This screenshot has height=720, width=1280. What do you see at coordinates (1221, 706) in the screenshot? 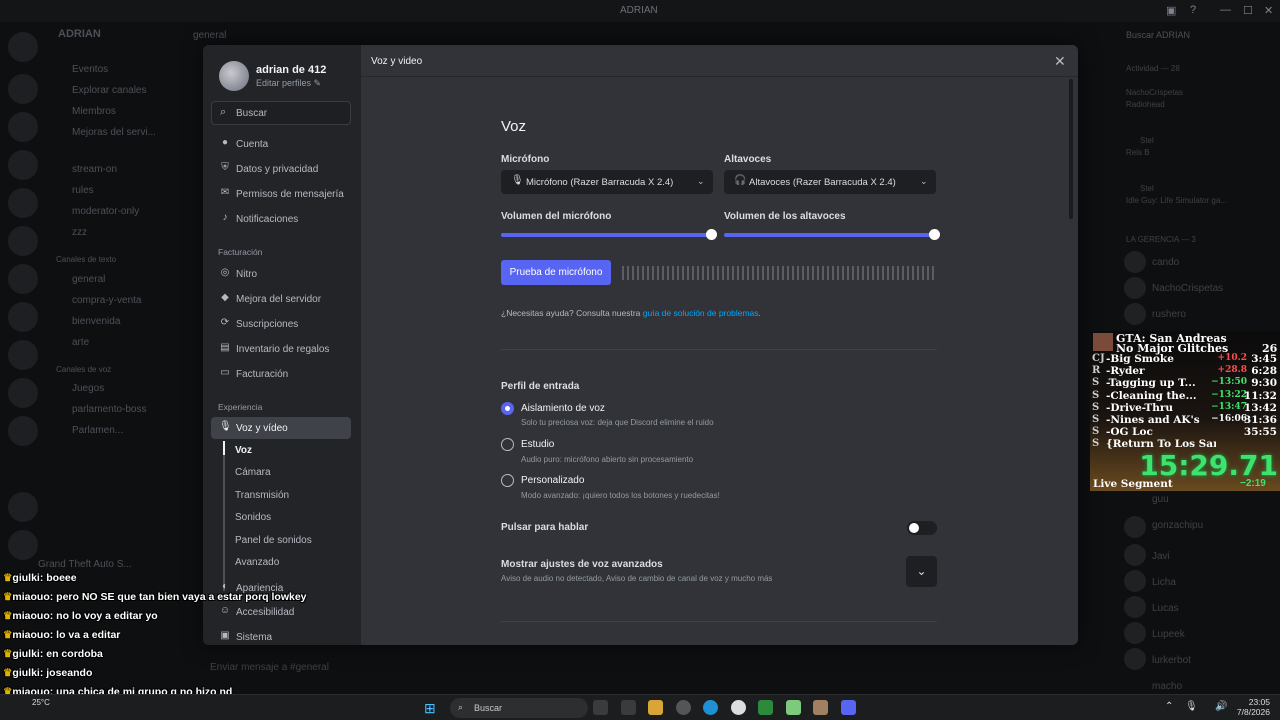
I see `volume-icon: 🔊` at bounding box center [1221, 706].